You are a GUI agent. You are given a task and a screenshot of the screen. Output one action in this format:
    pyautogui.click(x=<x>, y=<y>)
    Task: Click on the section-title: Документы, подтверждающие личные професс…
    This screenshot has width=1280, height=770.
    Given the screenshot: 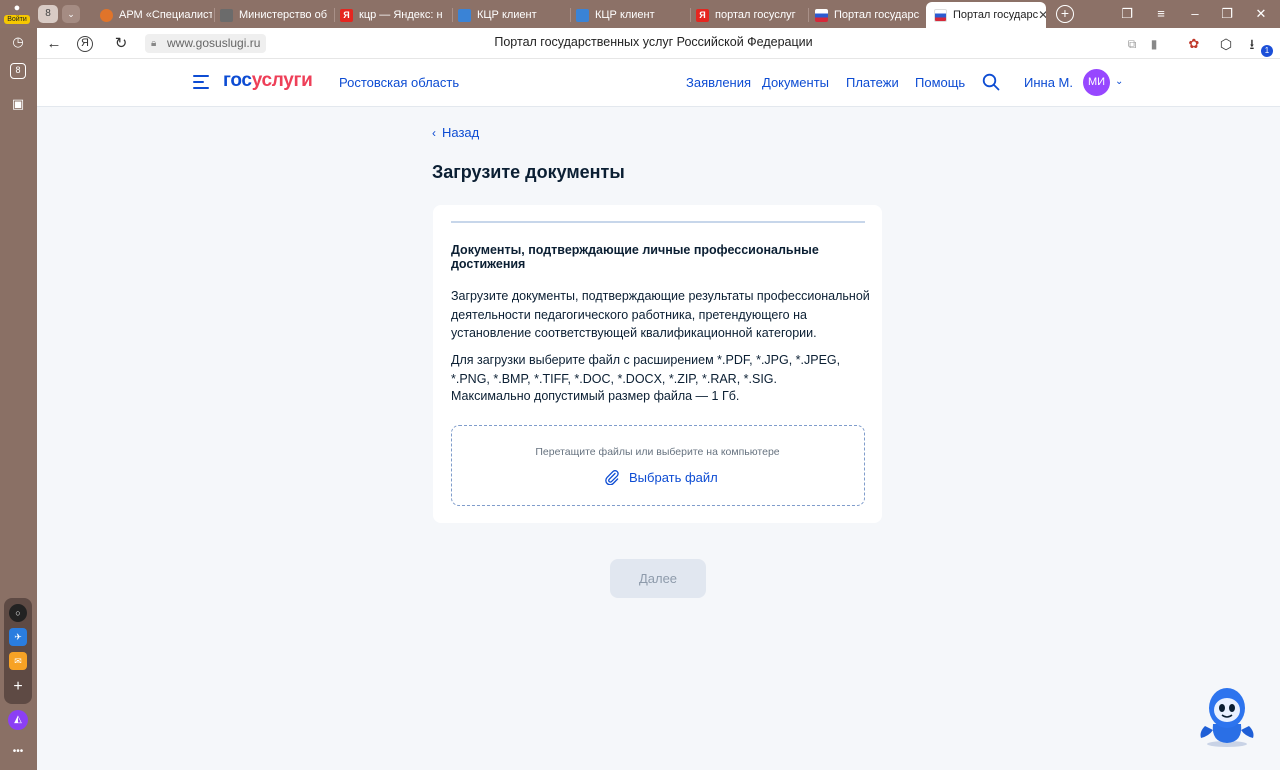 What is the action you would take?
    pyautogui.click(x=635, y=257)
    